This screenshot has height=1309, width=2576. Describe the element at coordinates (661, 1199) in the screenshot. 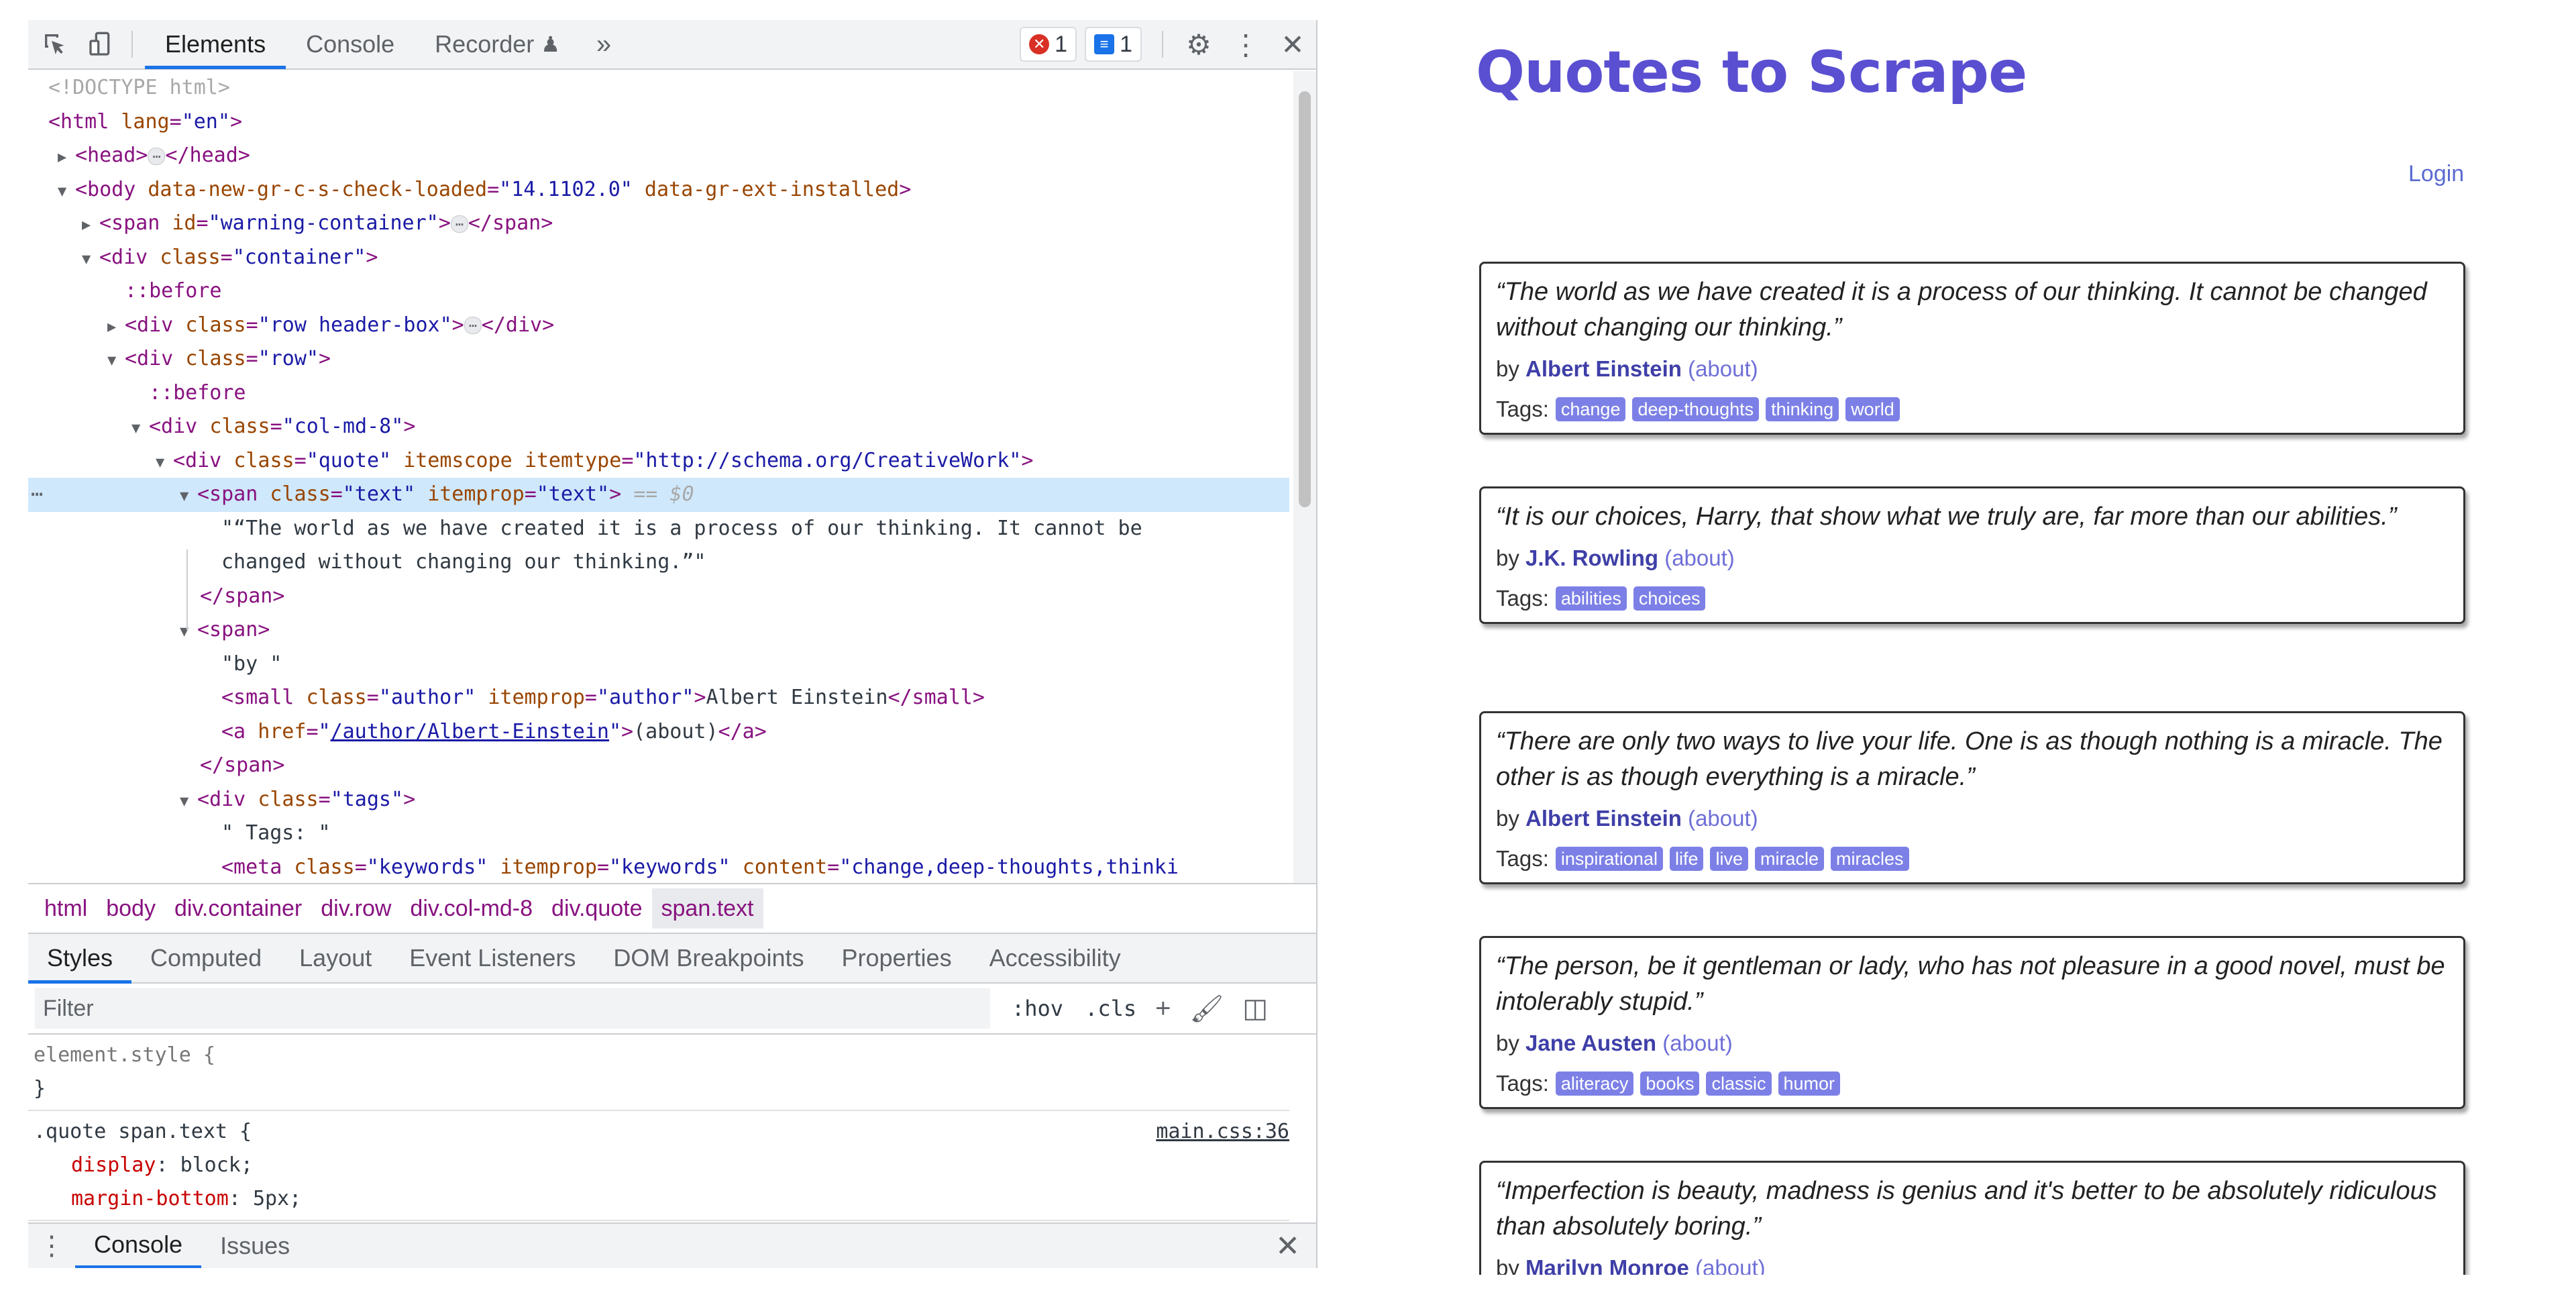

I see `style-property: margin-bottom: 5px;` at that location.